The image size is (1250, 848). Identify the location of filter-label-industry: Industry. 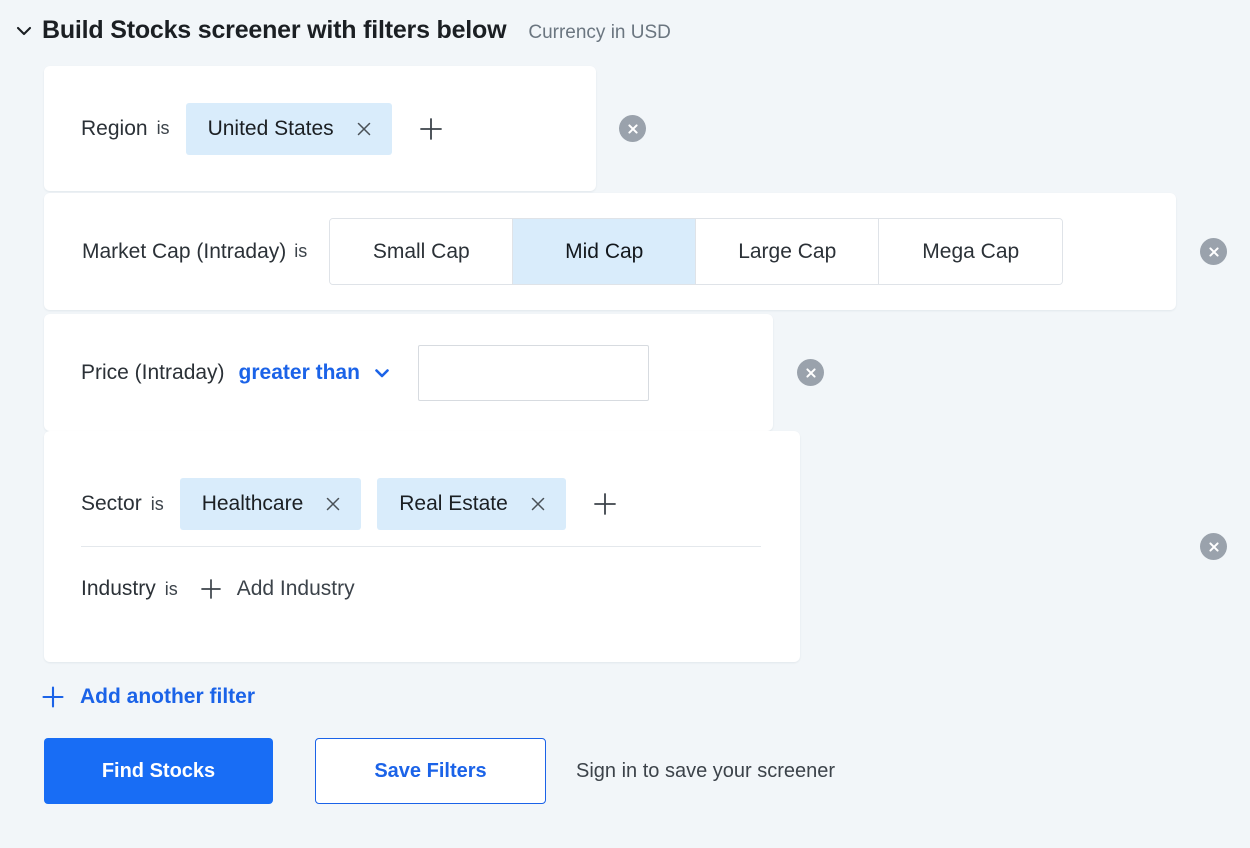
(118, 588).